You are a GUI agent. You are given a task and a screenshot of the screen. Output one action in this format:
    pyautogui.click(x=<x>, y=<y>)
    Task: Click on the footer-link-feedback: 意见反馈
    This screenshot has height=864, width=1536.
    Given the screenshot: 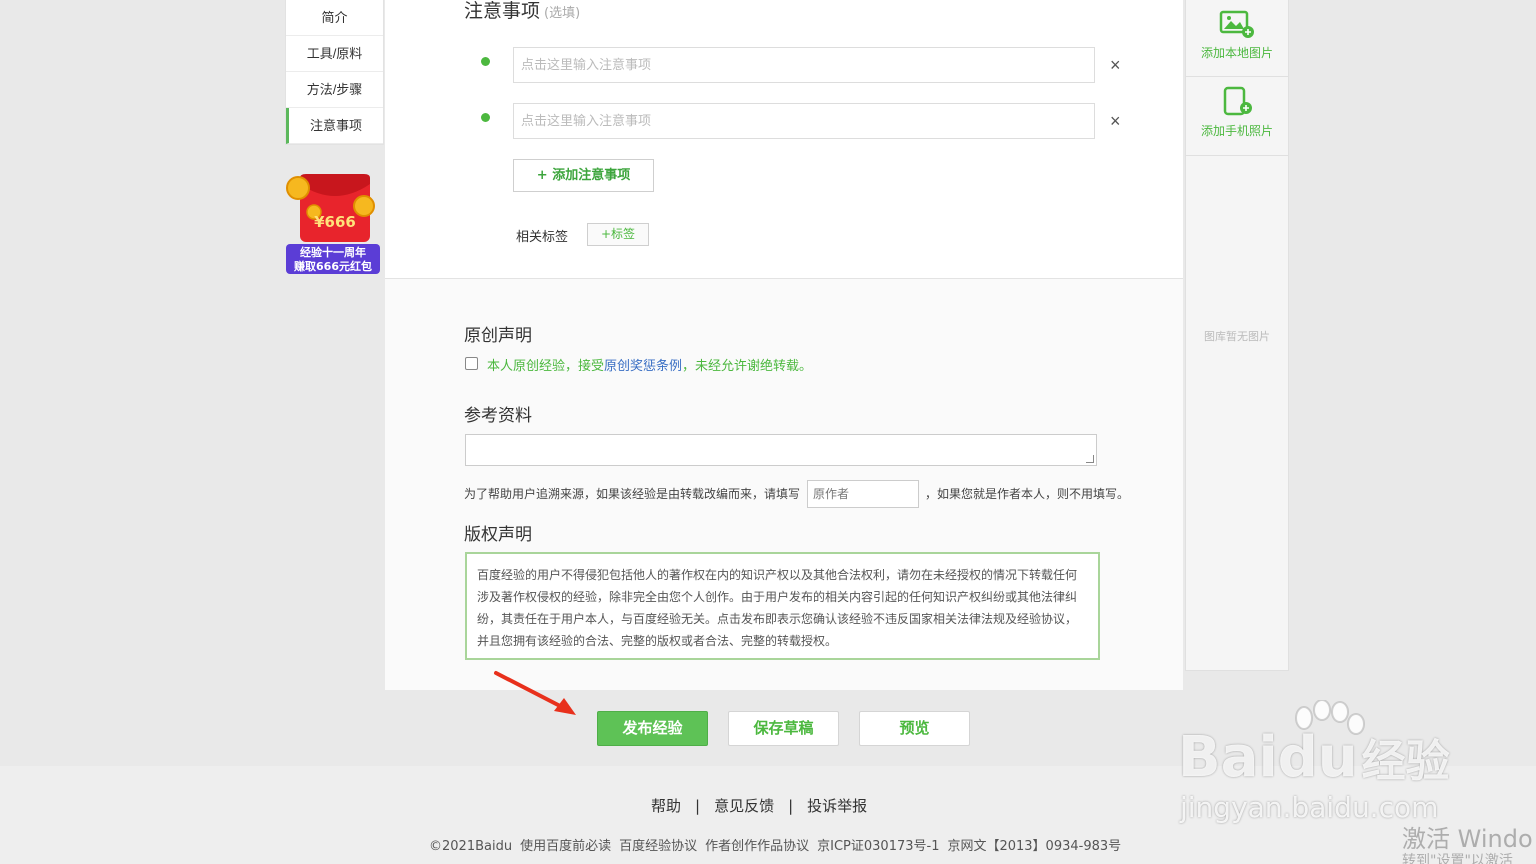 What is the action you would take?
    pyautogui.click(x=744, y=806)
    